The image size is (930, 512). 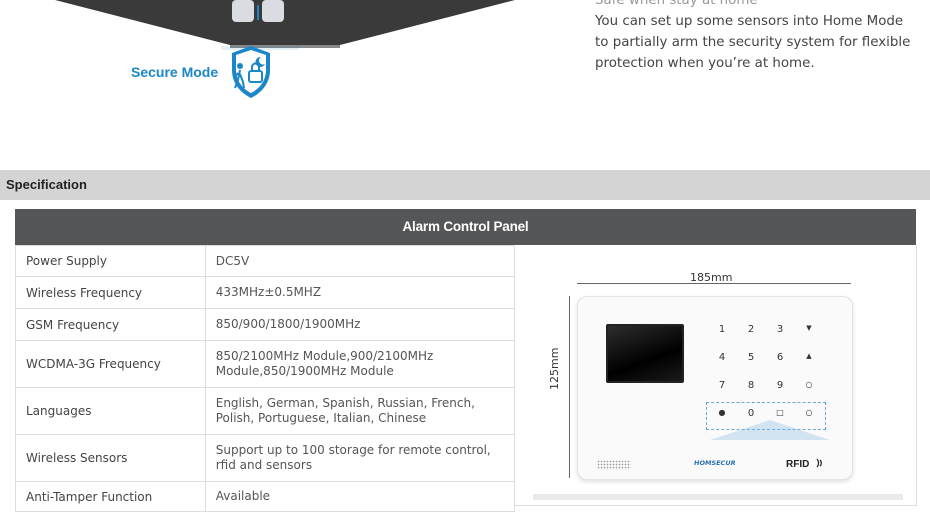 I want to click on spec-key: Wireless Sensors, so click(x=110, y=458).